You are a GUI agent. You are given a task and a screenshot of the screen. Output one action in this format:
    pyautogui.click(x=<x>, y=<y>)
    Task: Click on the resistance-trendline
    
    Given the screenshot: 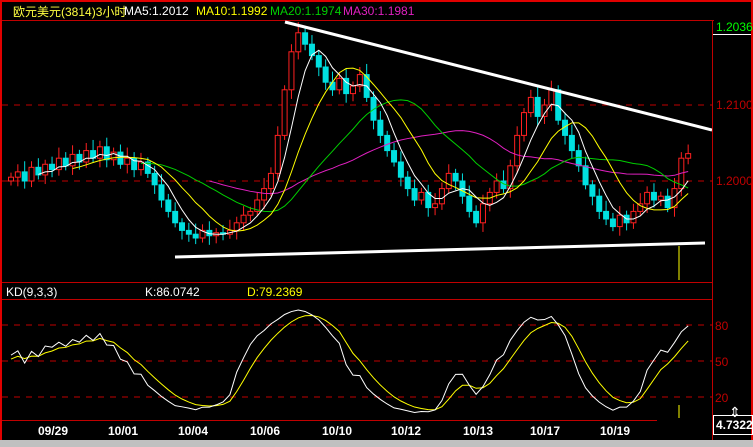 What is the action you would take?
    pyautogui.click(x=498, y=76)
    